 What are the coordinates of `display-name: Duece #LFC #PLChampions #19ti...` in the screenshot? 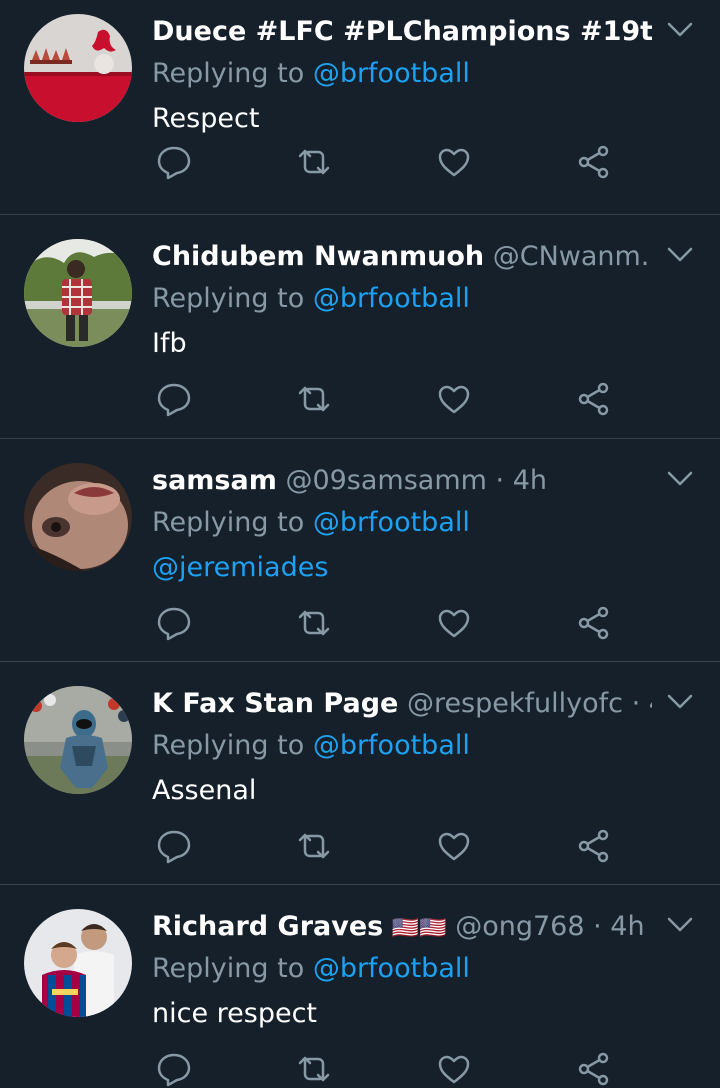 It's located at (402, 31).